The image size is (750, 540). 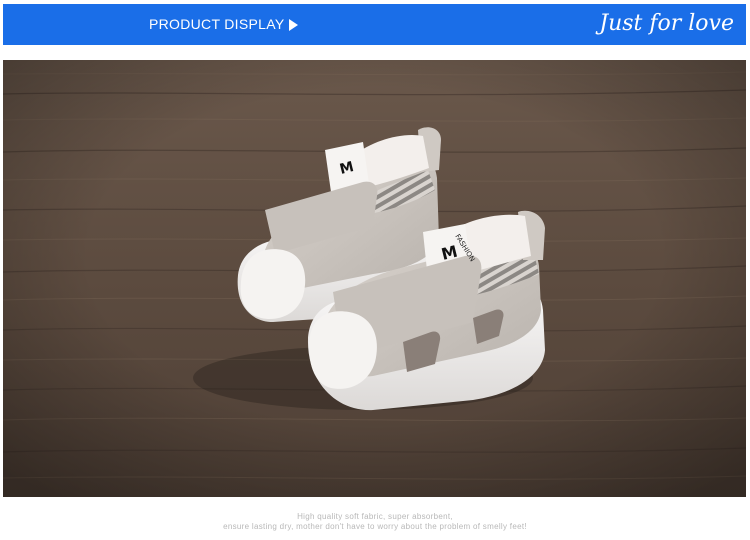 What do you see at coordinates (666, 23) in the screenshot?
I see `slogan: Just for love` at bounding box center [666, 23].